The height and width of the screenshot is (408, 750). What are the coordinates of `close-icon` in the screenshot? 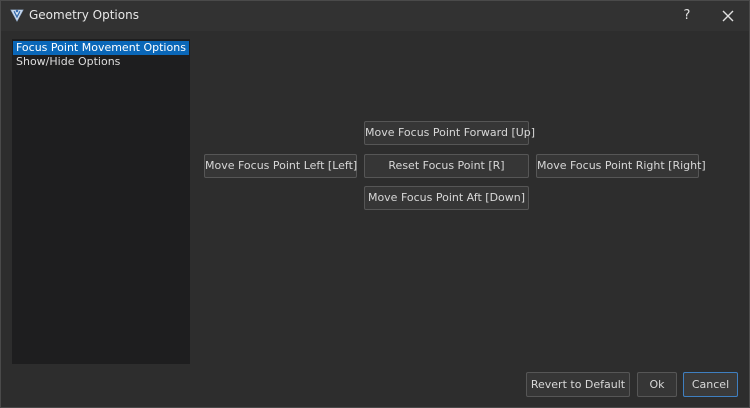 It's located at (728, 16).